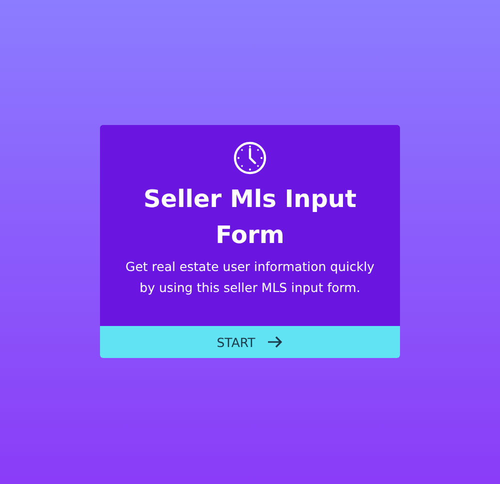  What do you see at coordinates (250, 158) in the screenshot?
I see `clock-icon` at bounding box center [250, 158].